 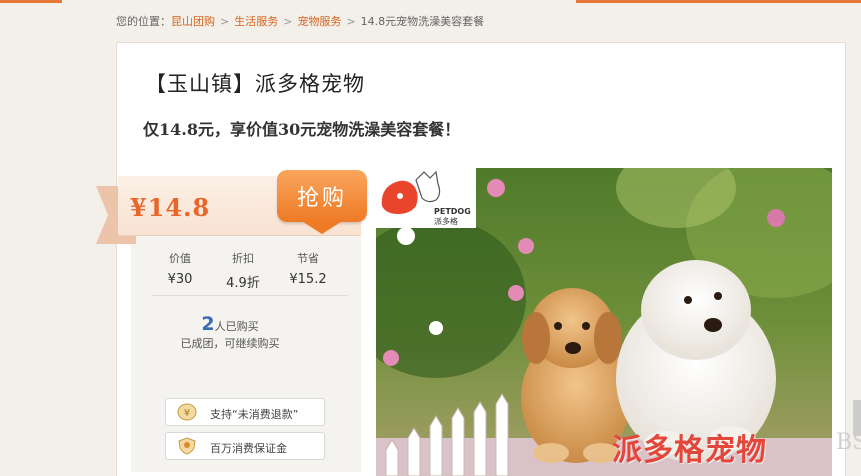 I want to click on buy-now-button: 抢购, so click(x=322, y=196).